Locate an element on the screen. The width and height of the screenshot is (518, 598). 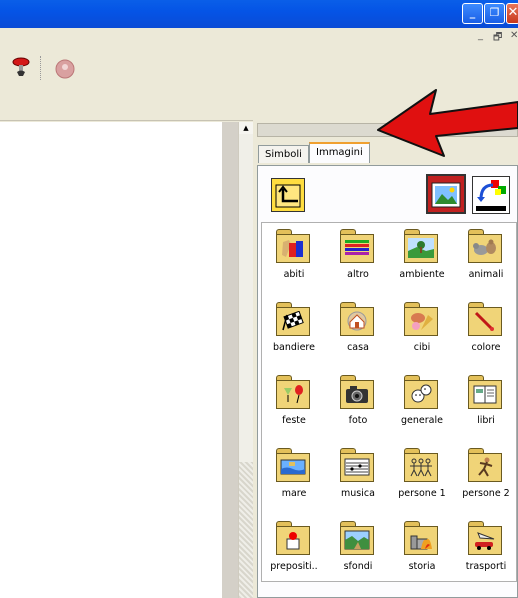
maximize-button: ❐ is located at coordinates (494, 13).